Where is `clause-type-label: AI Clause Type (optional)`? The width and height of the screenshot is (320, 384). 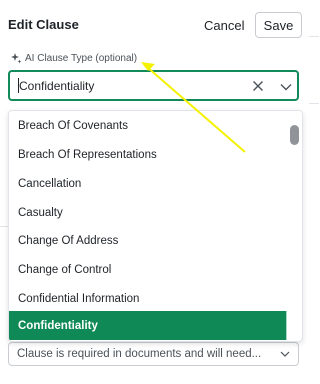
clause-type-label: AI Clause Type (optional) is located at coordinates (73, 58).